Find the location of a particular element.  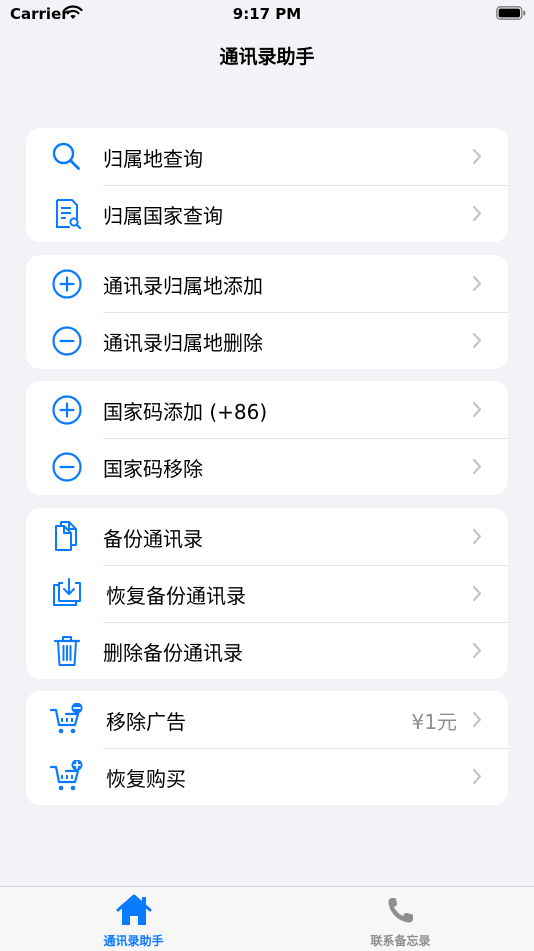

list-item-delete-backup: 删除备份通讯录 is located at coordinates (267, 650).